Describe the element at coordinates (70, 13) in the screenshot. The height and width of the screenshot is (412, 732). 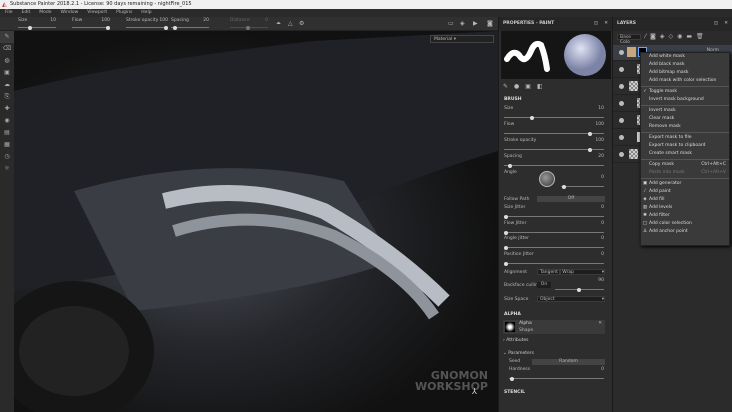
I see `menu-window: Window` at that location.